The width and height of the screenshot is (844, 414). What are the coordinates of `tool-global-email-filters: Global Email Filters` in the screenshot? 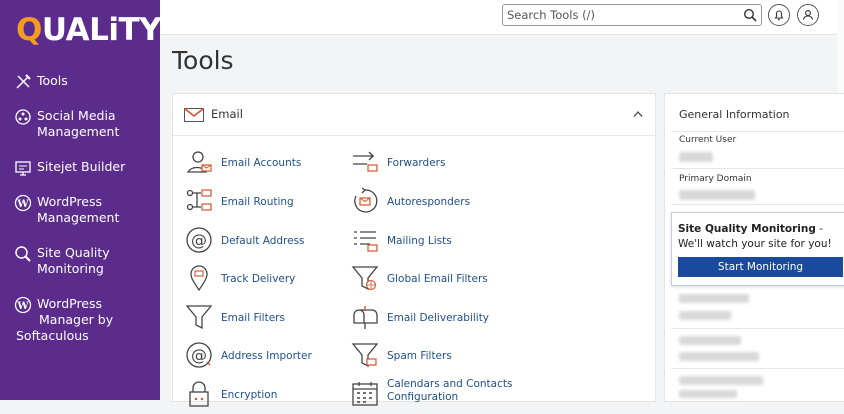 It's located at (461, 280).